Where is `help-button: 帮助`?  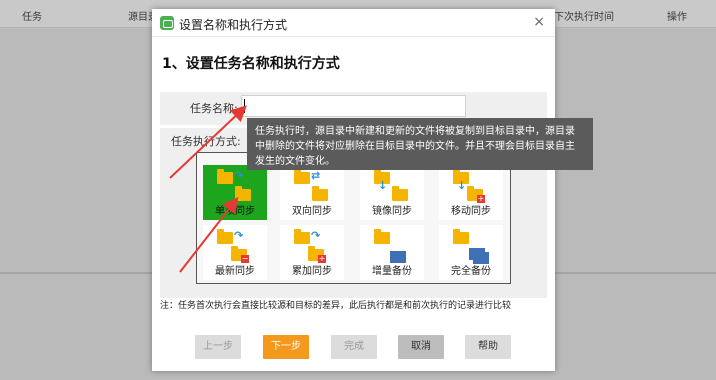 help-button: 帮助 is located at coordinates (488, 347).